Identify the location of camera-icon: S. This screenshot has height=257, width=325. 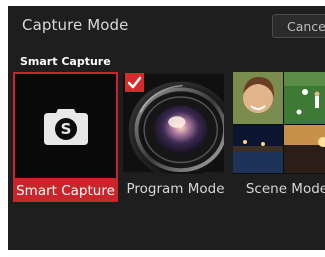
(66, 127).